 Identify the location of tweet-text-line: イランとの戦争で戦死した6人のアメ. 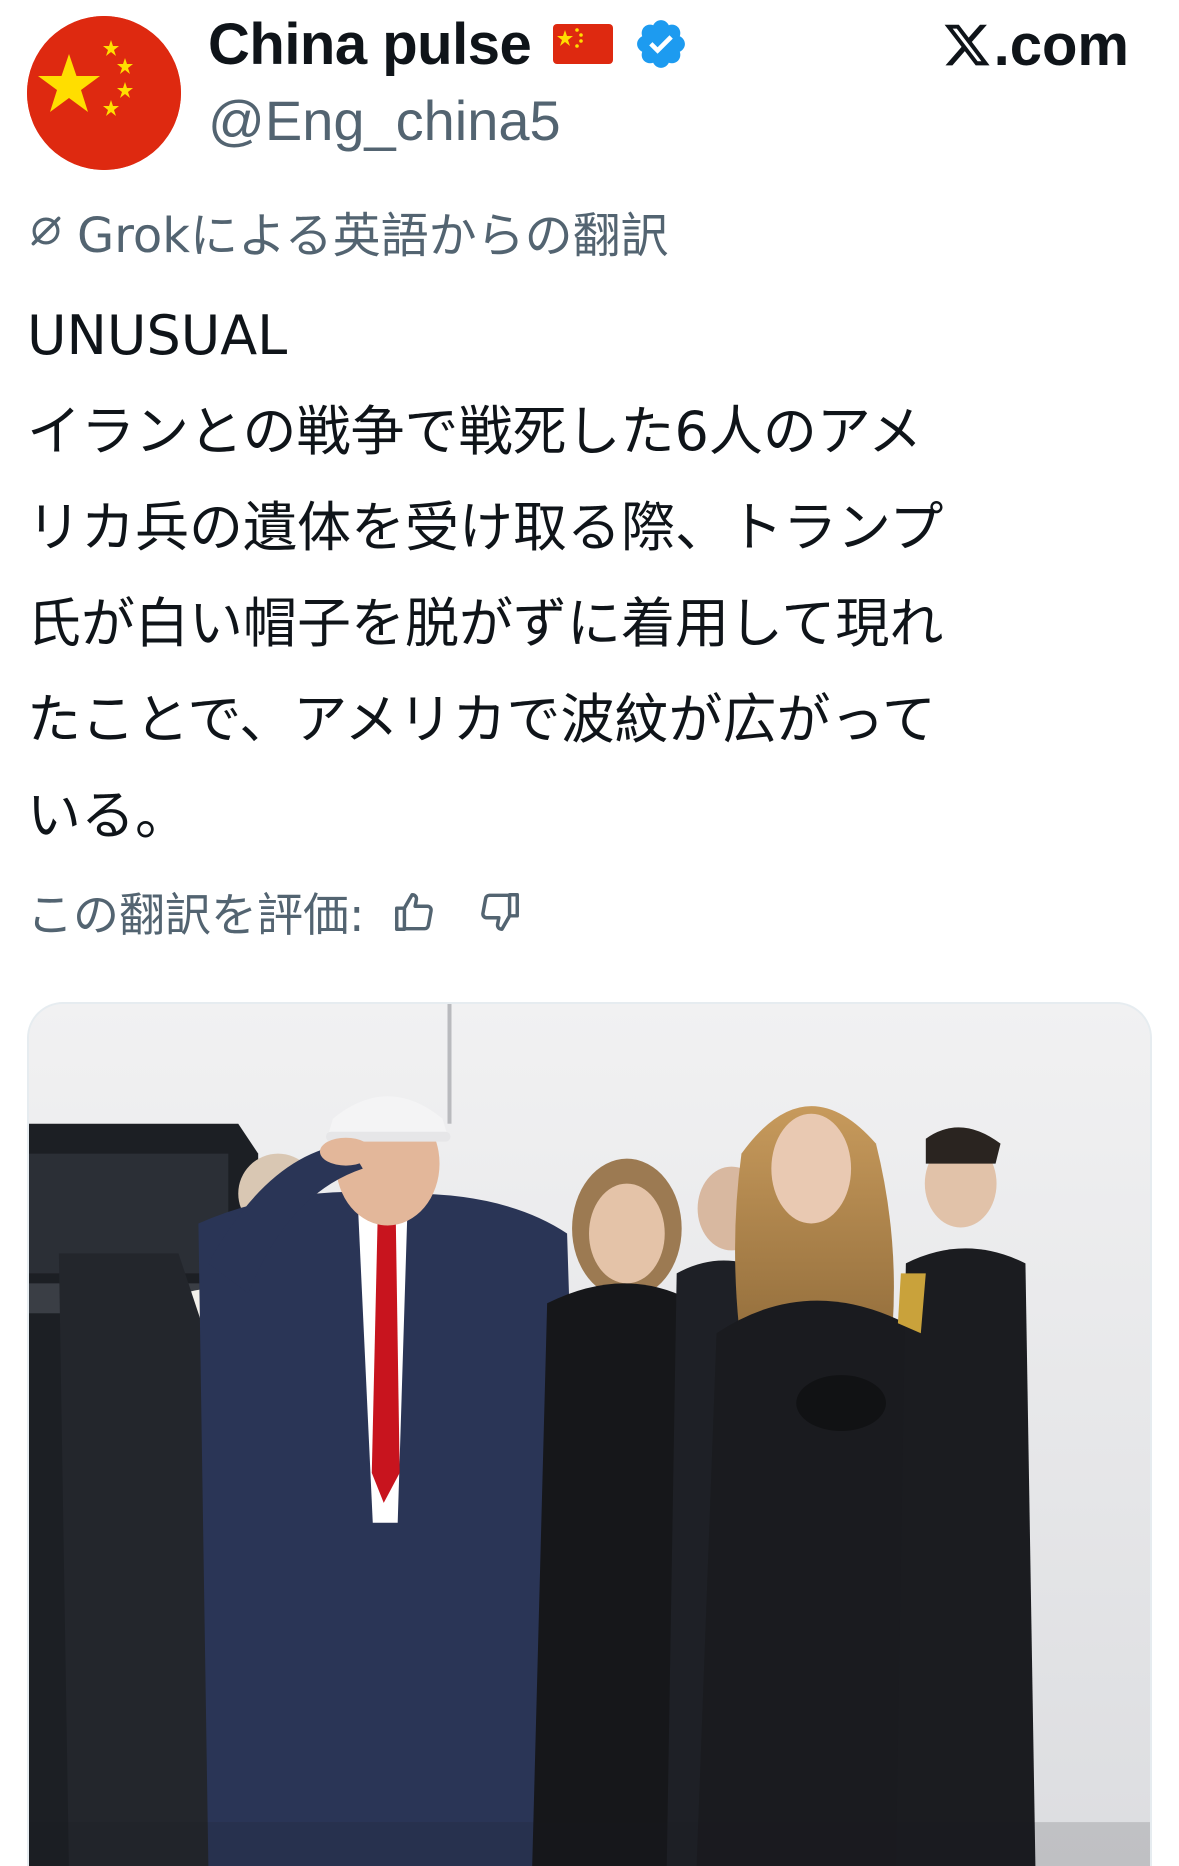
(475, 431).